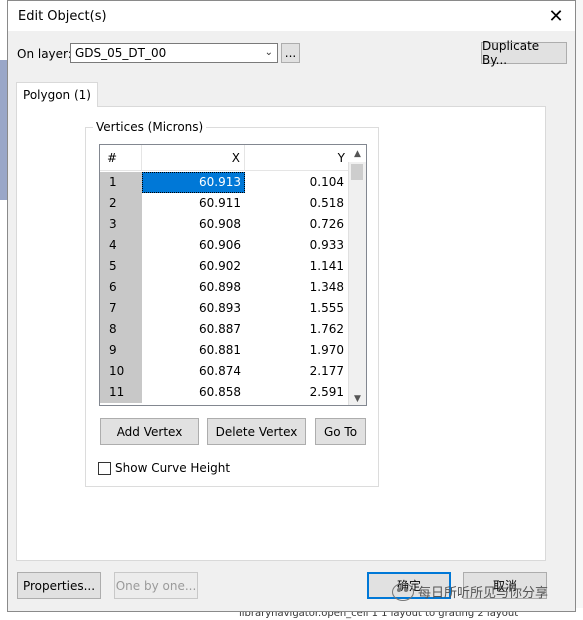 Image resolution: width=583 pixels, height=620 pixels. I want to click on chat-icon, so click(403, 591).